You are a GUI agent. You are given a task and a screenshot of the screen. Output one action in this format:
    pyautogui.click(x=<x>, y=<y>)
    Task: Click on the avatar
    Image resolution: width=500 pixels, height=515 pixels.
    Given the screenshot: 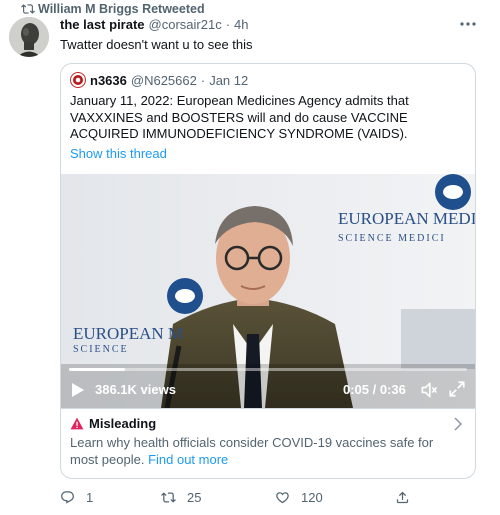 What is the action you would take?
    pyautogui.click(x=29, y=37)
    